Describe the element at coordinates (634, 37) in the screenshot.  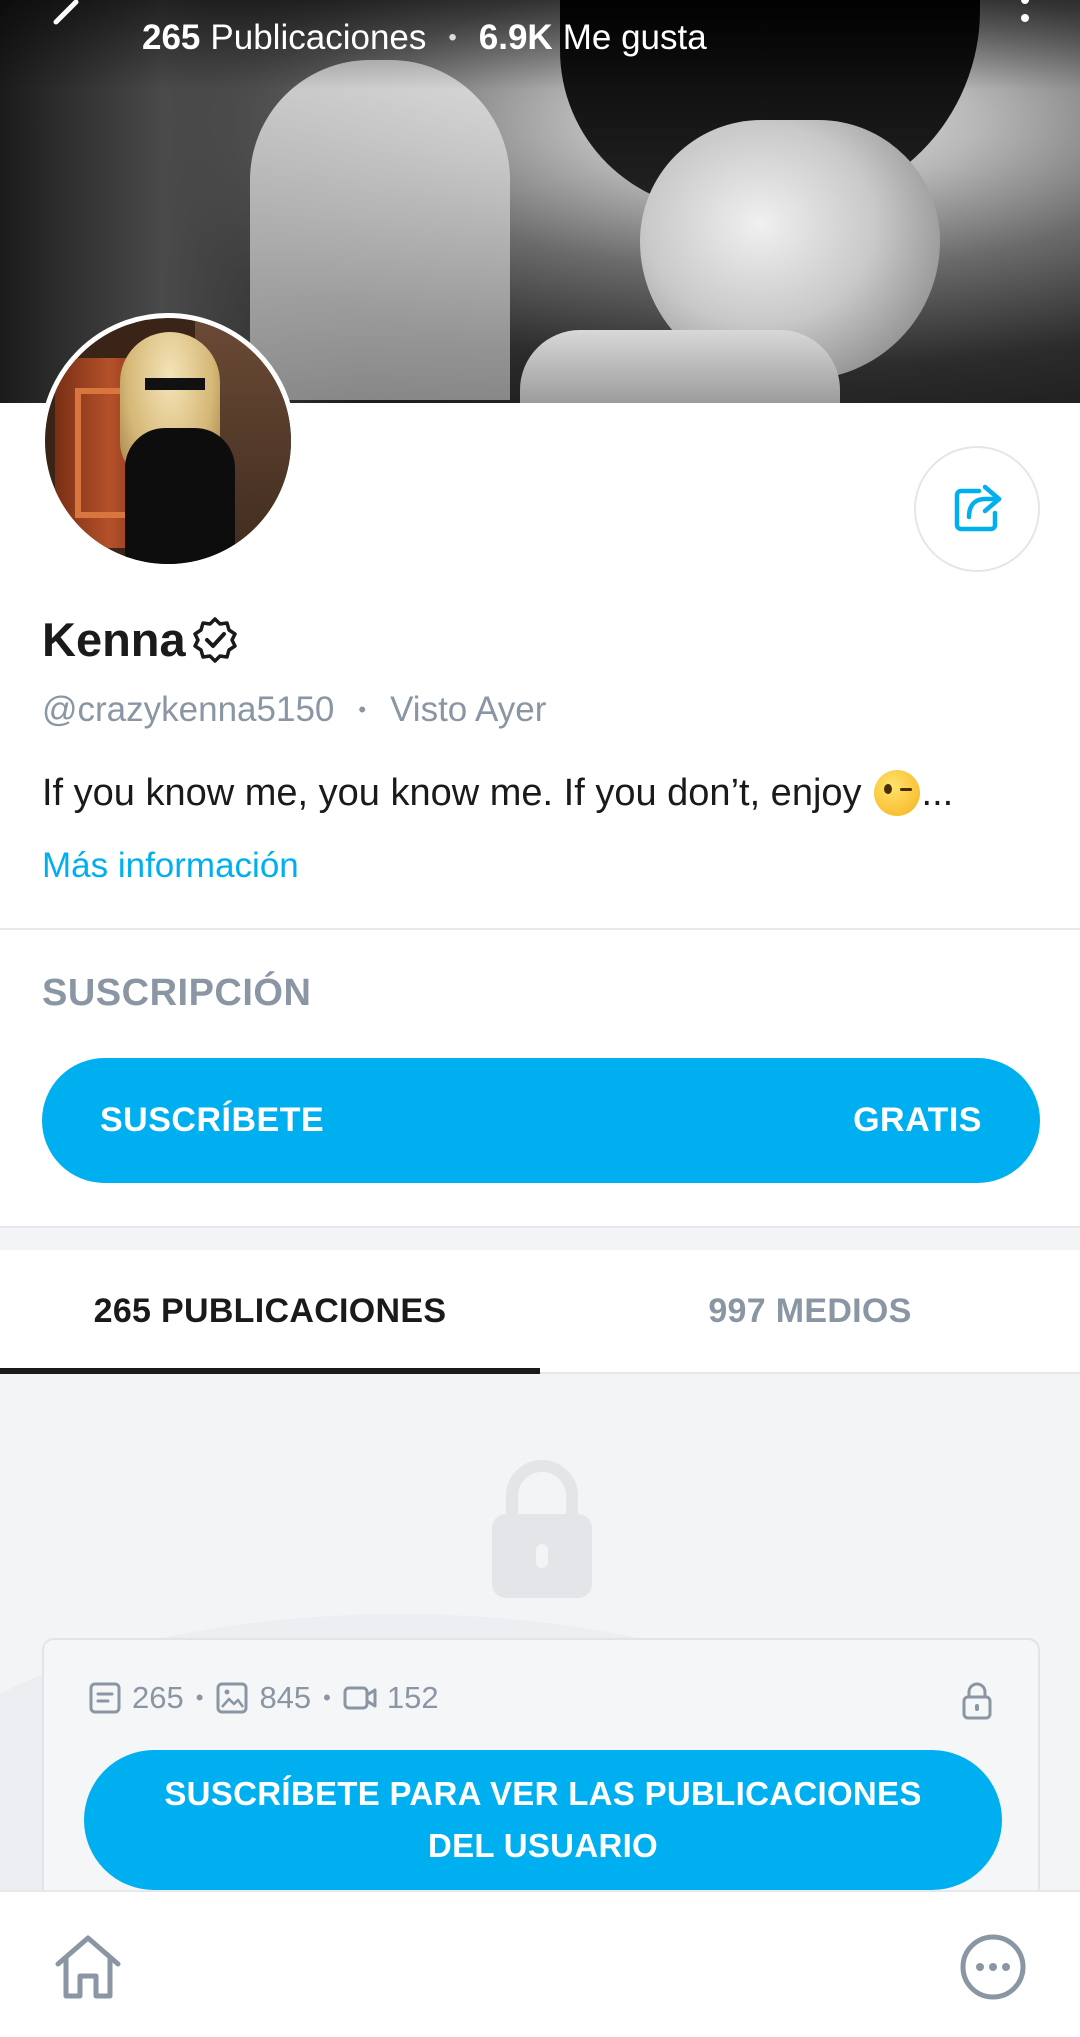
I see `header-likes-label: Me gusta` at that location.